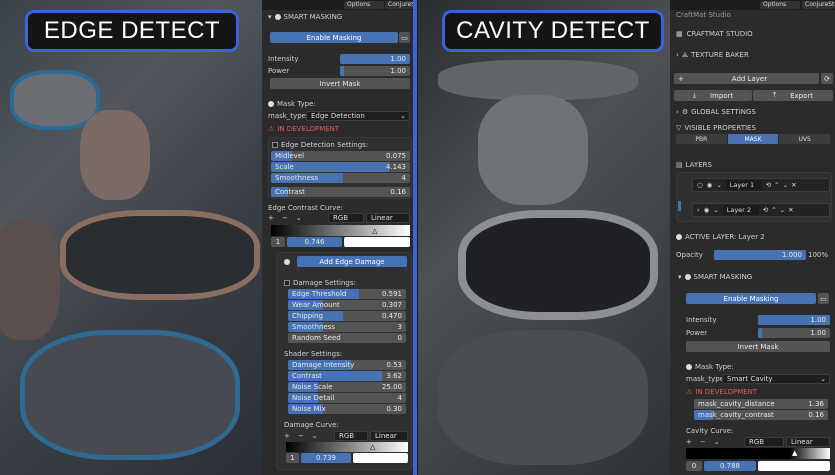 The height and width of the screenshot is (475, 835). Describe the element at coordinates (358, 116) in the screenshot. I see `mask-type-dropdown: Edge Detection ⌄` at that location.